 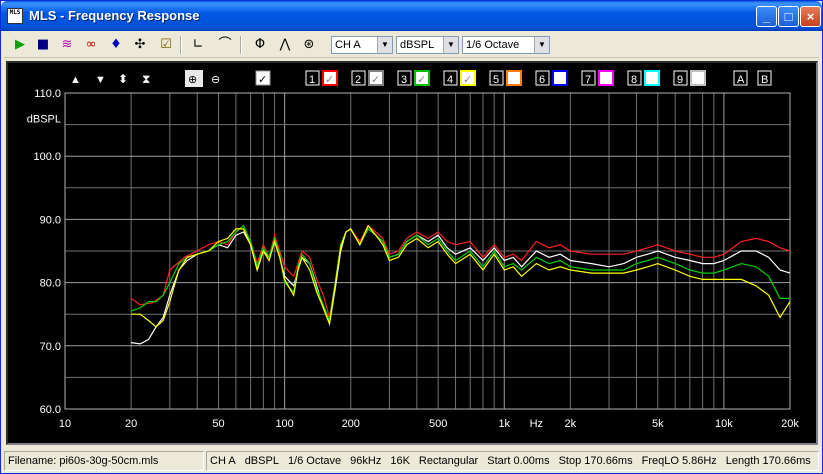 What do you see at coordinates (404, 80) in the screenshot?
I see `overlay-number: 3` at bounding box center [404, 80].